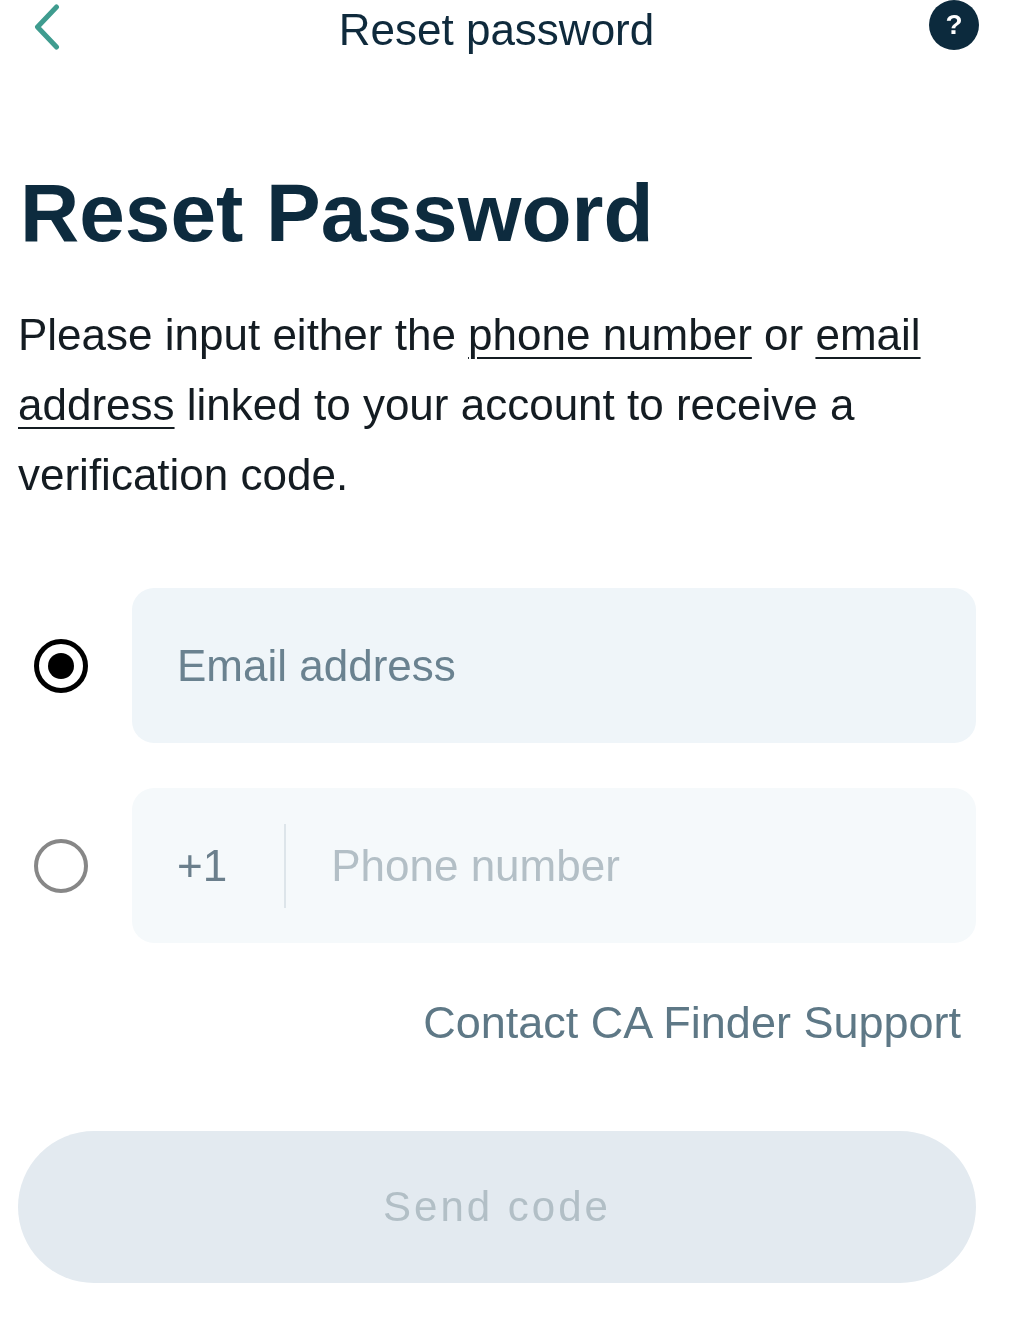  I want to click on help-button: ?, so click(954, 25).